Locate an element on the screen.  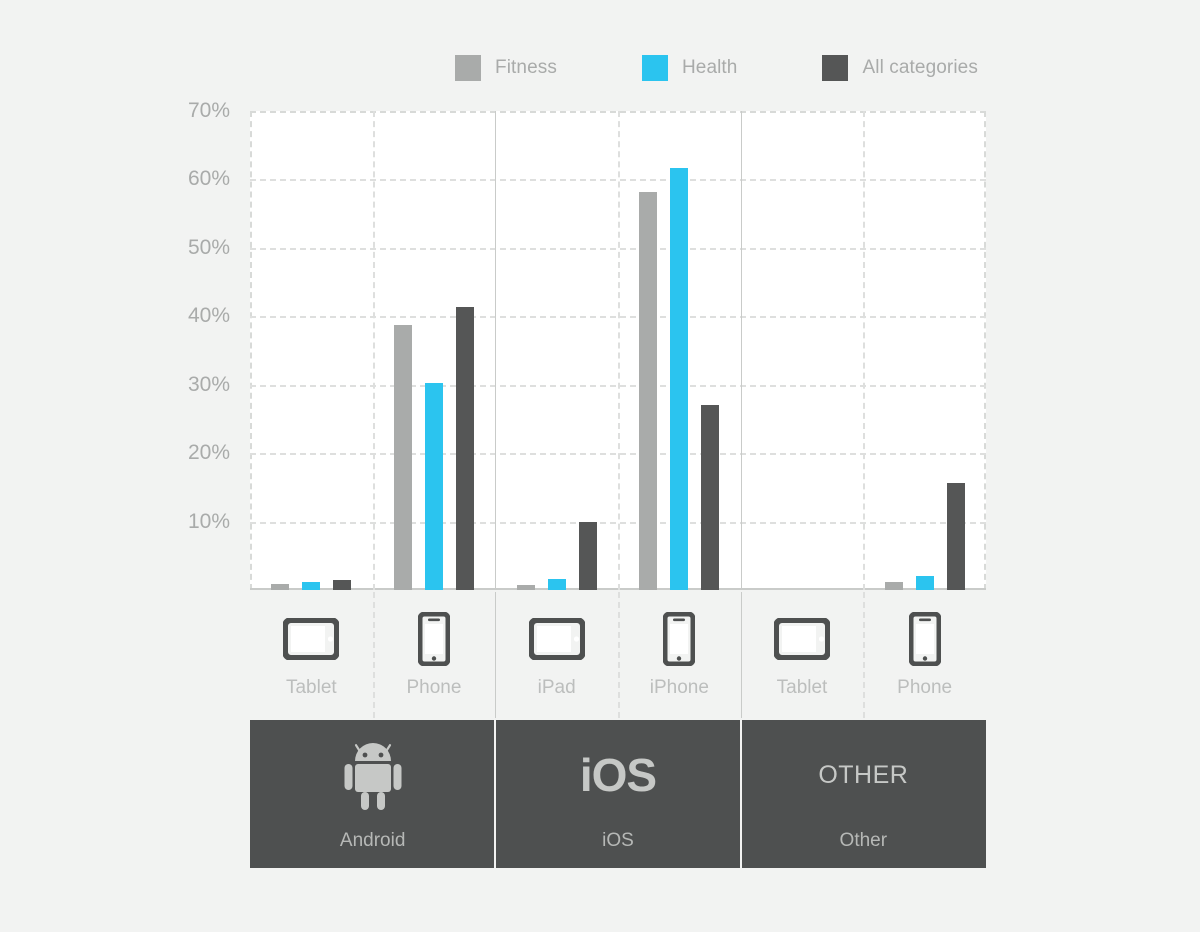
legend-item: Health is located at coordinates (689, 68).